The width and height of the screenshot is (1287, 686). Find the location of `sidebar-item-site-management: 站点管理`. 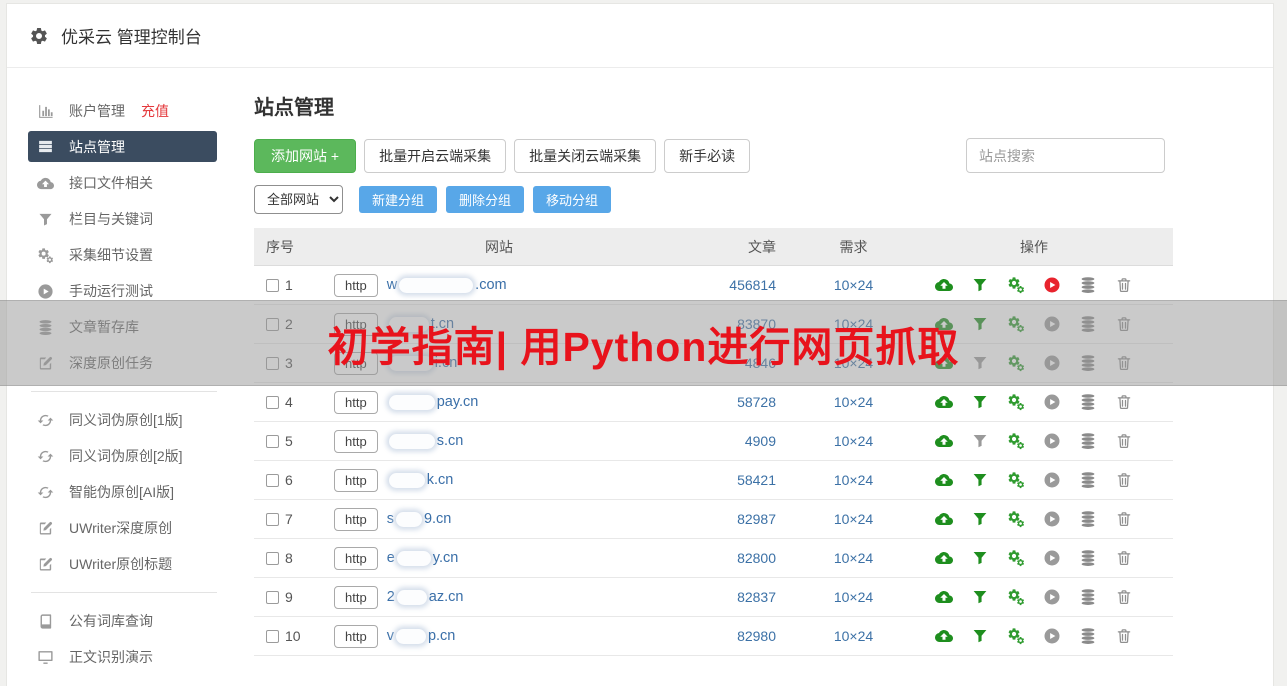

sidebar-item-site-management: 站点管理 is located at coordinates (122, 146).